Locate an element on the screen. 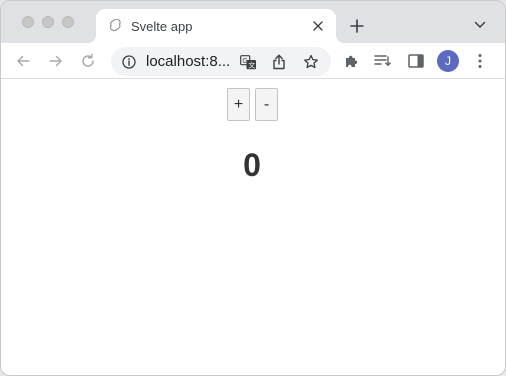  window-maximize-button is located at coordinates (68, 22).